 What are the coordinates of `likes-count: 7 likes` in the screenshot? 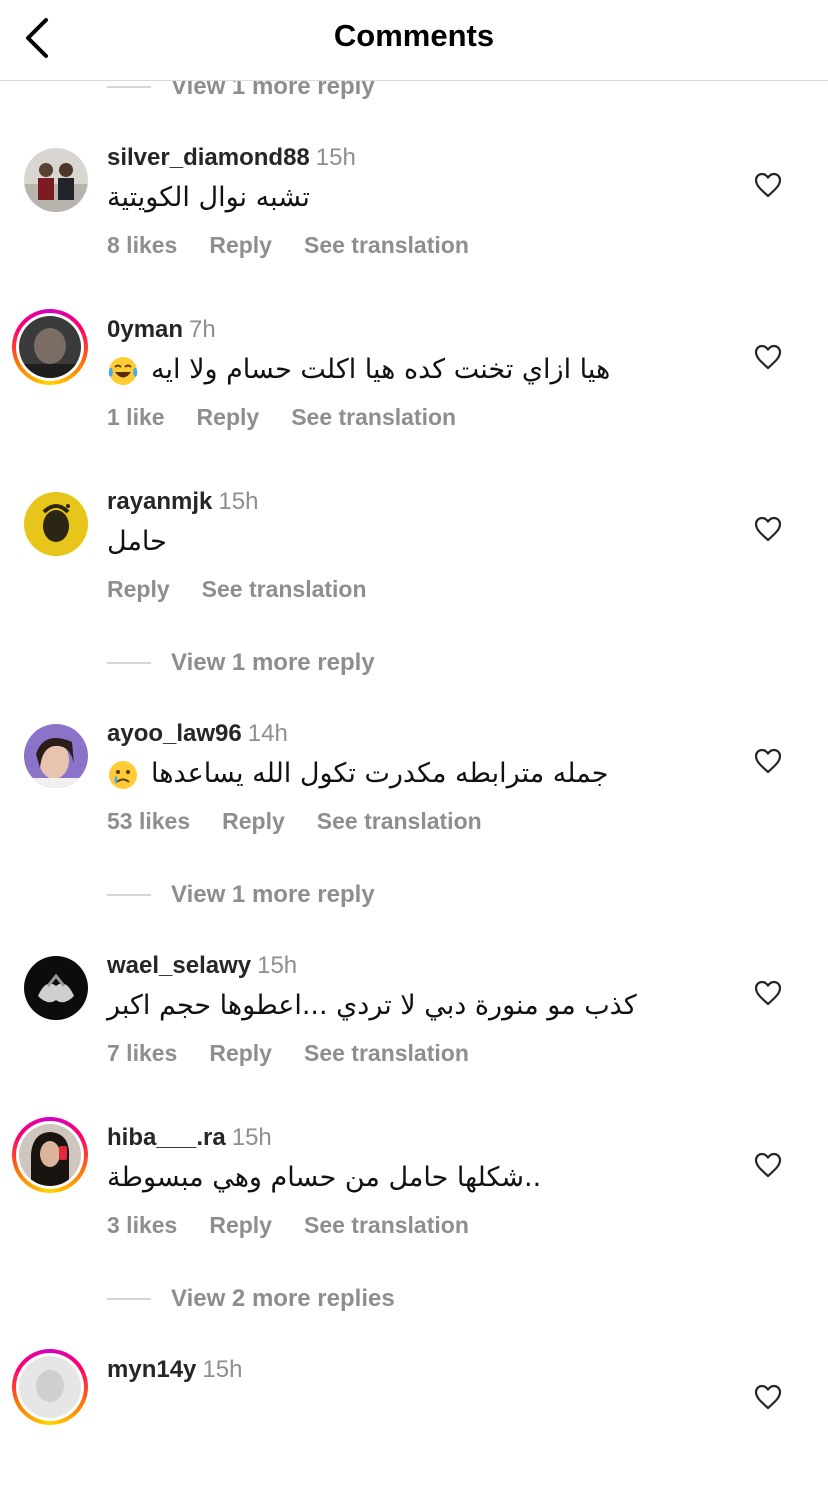 It's located at (142, 1053).